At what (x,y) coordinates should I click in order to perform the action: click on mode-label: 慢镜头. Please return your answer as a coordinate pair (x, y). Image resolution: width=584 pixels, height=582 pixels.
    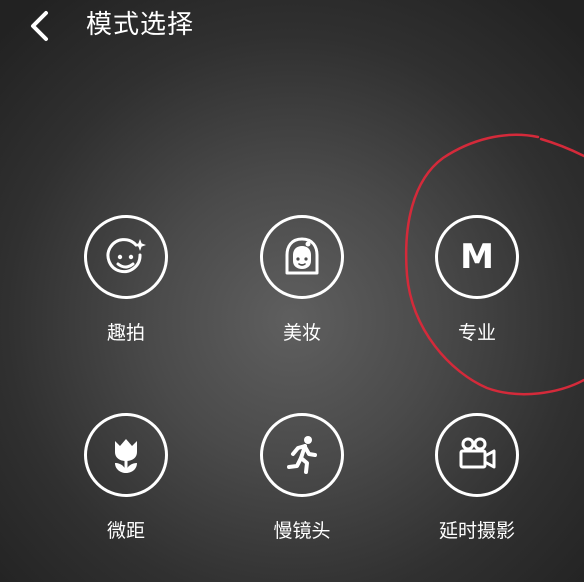
    Looking at the image, I should click on (302, 531).